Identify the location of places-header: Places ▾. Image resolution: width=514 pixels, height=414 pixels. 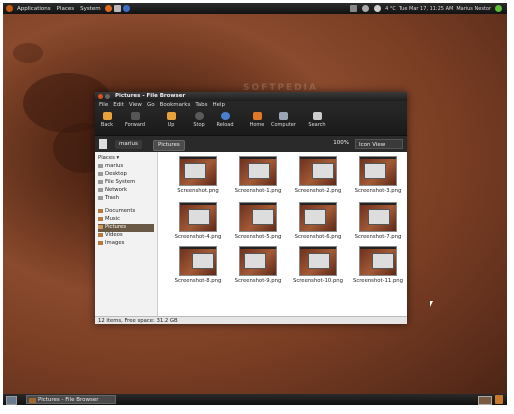
(125, 158).